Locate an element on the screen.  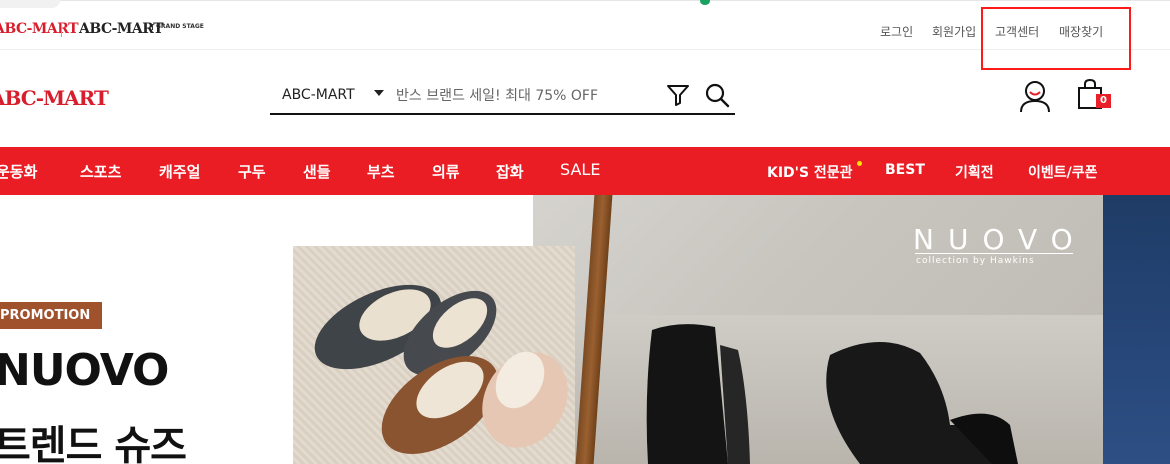
site-logo: ABC-MART is located at coordinates (54, 98).